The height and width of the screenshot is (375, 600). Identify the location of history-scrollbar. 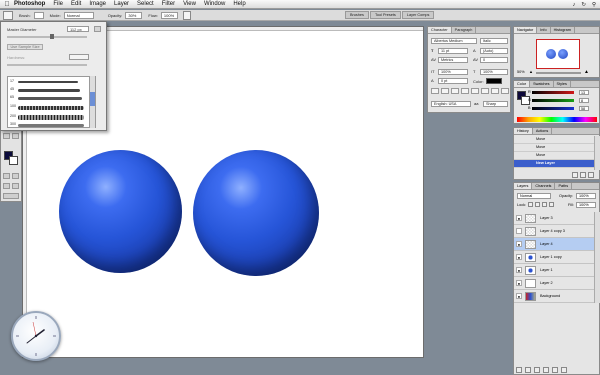
(597, 153).